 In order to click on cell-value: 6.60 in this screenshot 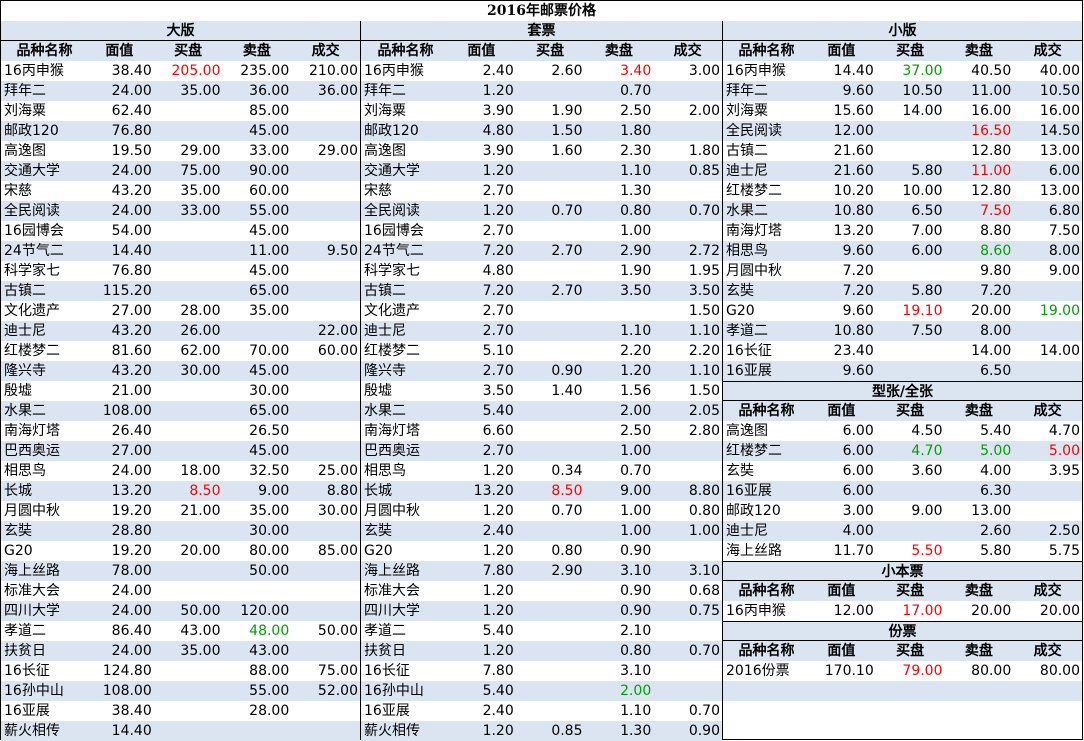, I will do `click(498, 431)`.